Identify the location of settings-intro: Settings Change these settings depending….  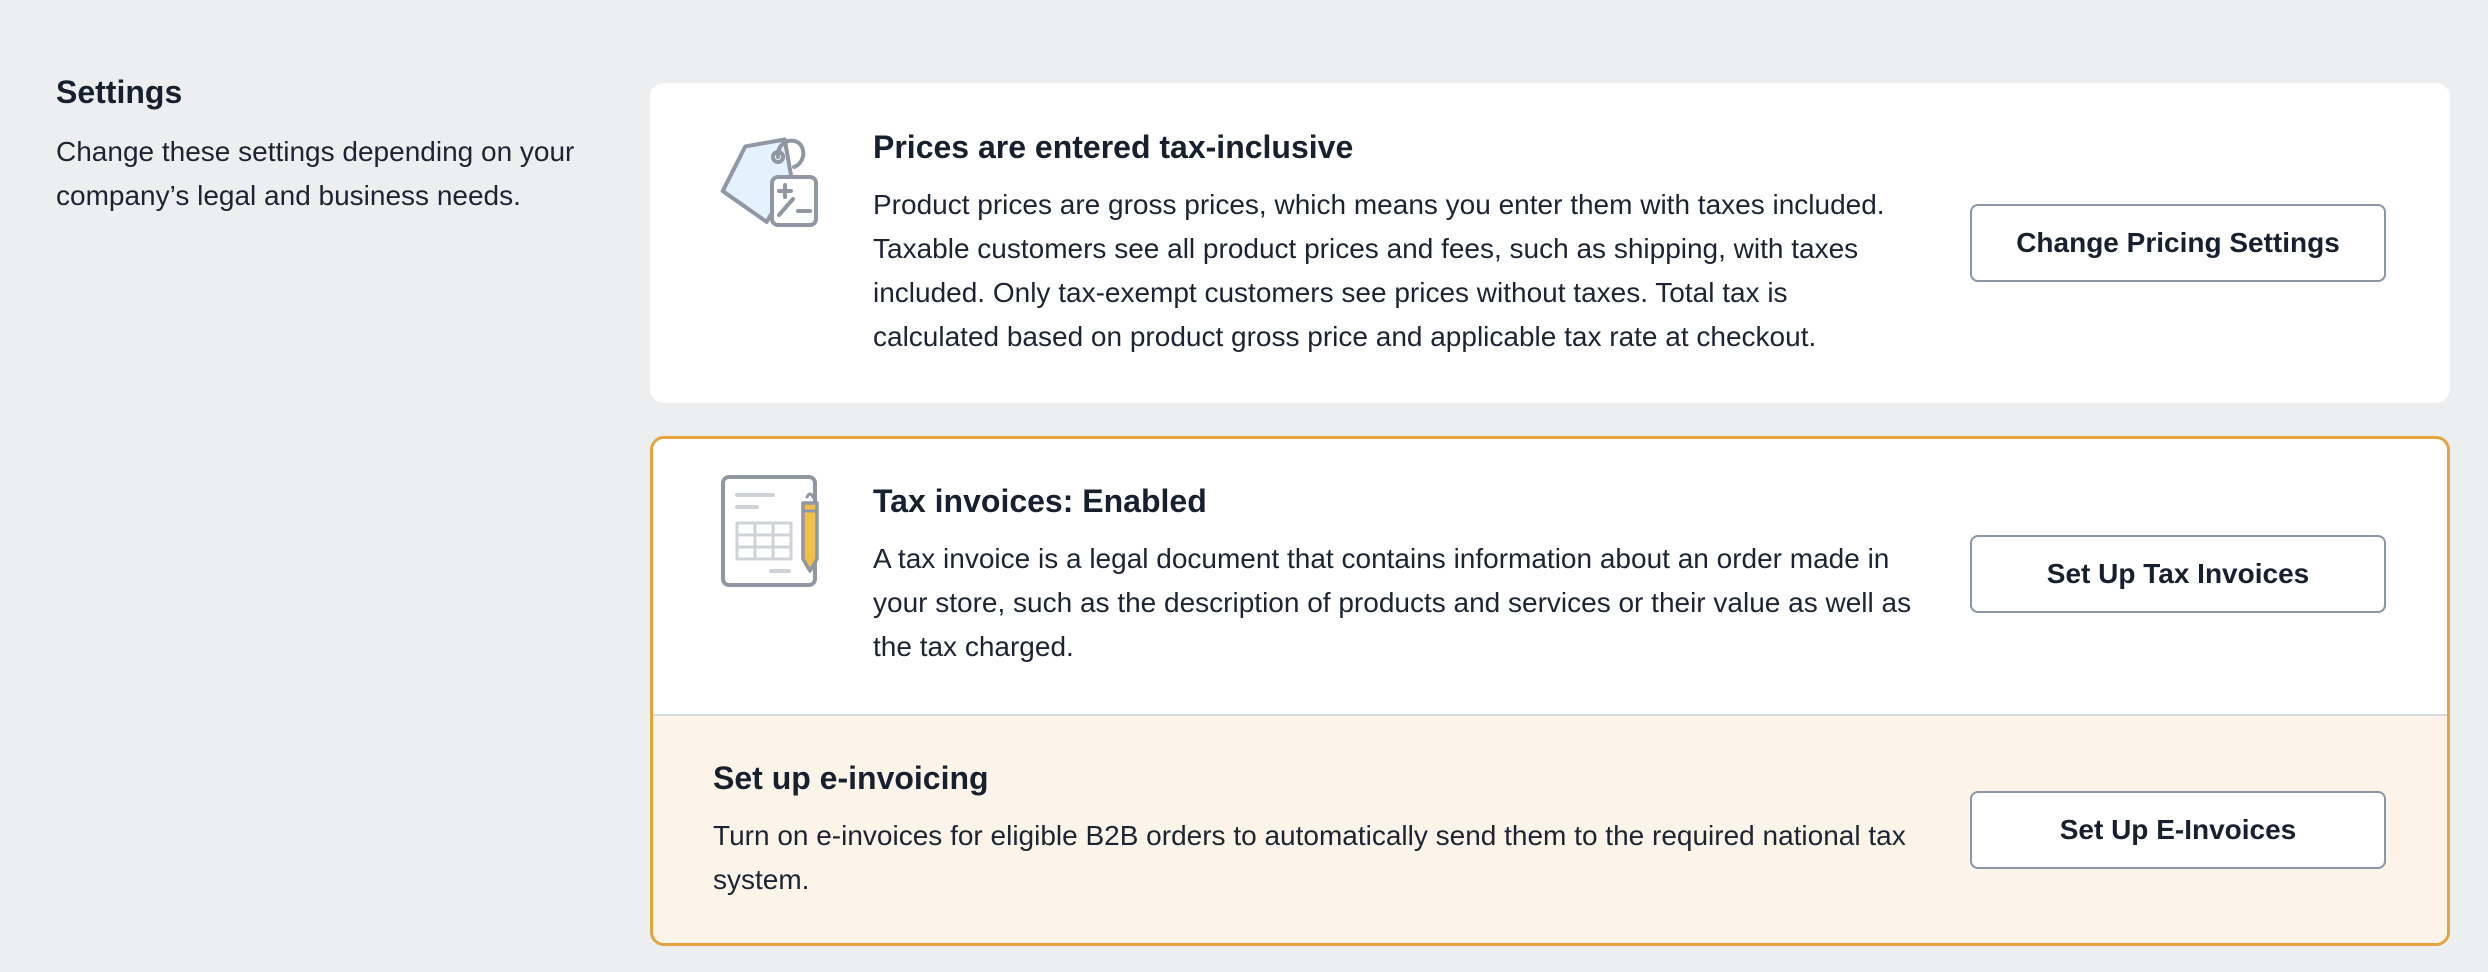
(336, 145).